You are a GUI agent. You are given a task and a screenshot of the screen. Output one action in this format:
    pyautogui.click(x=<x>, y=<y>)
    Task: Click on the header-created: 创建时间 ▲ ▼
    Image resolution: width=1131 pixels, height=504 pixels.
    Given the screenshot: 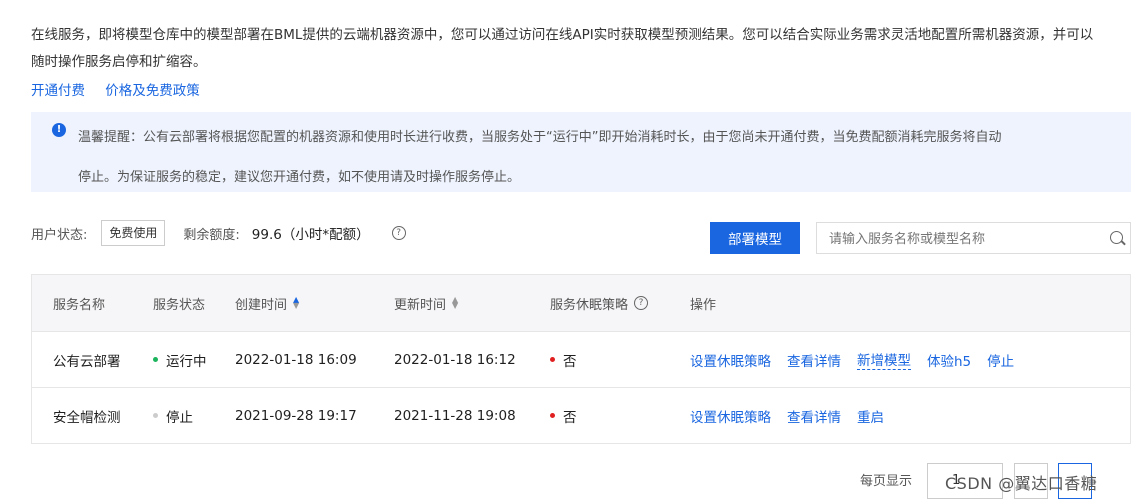 What is the action you would take?
    pyautogui.click(x=268, y=303)
    